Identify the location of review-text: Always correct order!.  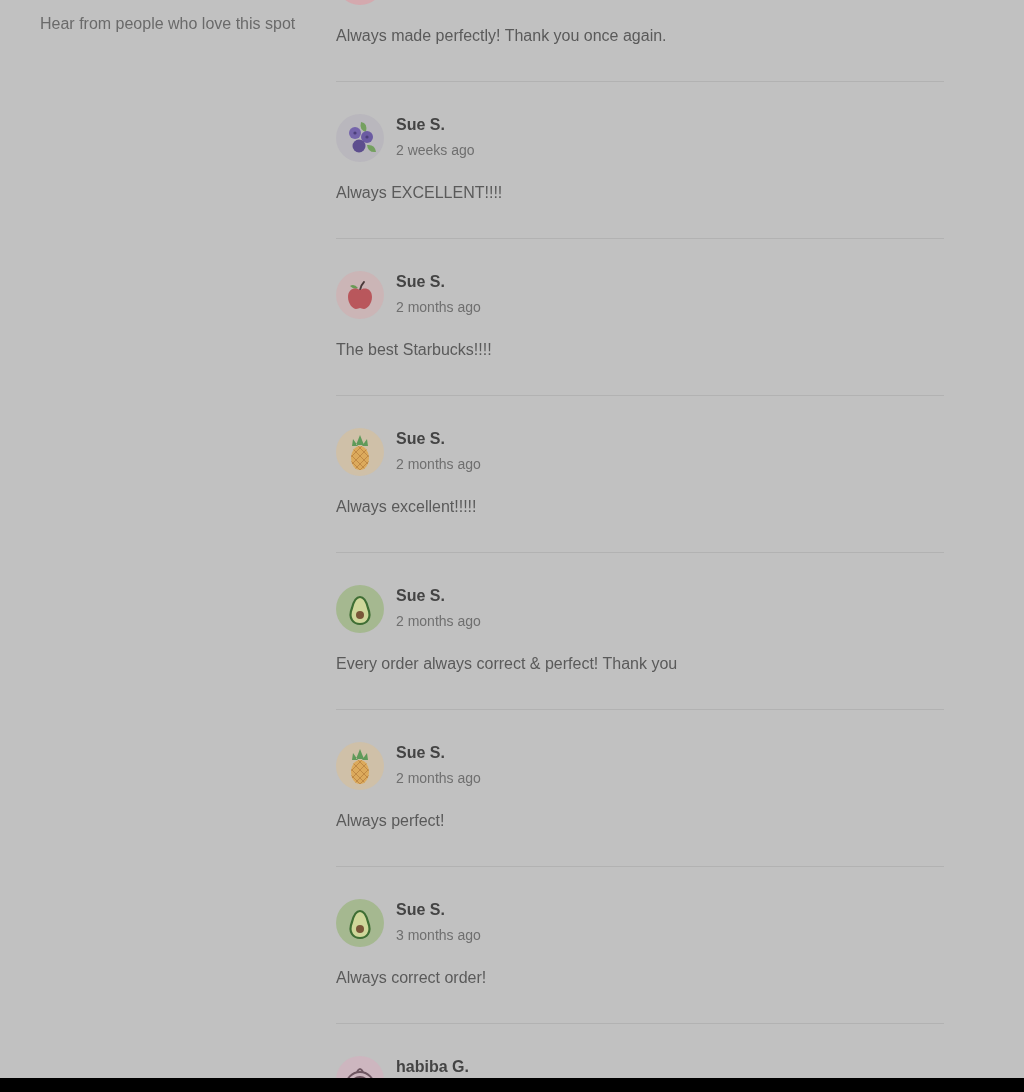
(412, 978).